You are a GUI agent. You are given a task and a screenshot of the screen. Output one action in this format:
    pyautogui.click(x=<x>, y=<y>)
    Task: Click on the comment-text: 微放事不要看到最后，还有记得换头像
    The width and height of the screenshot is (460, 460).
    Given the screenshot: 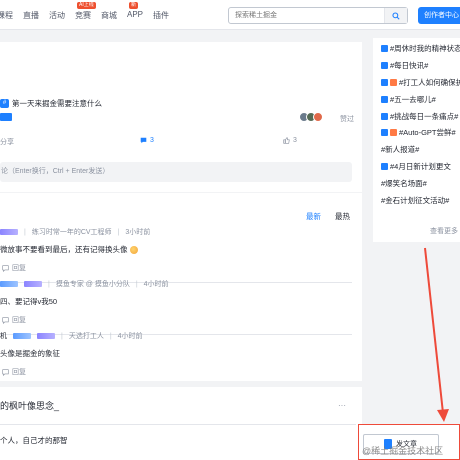 What is the action you would take?
    pyautogui.click(x=181, y=249)
    